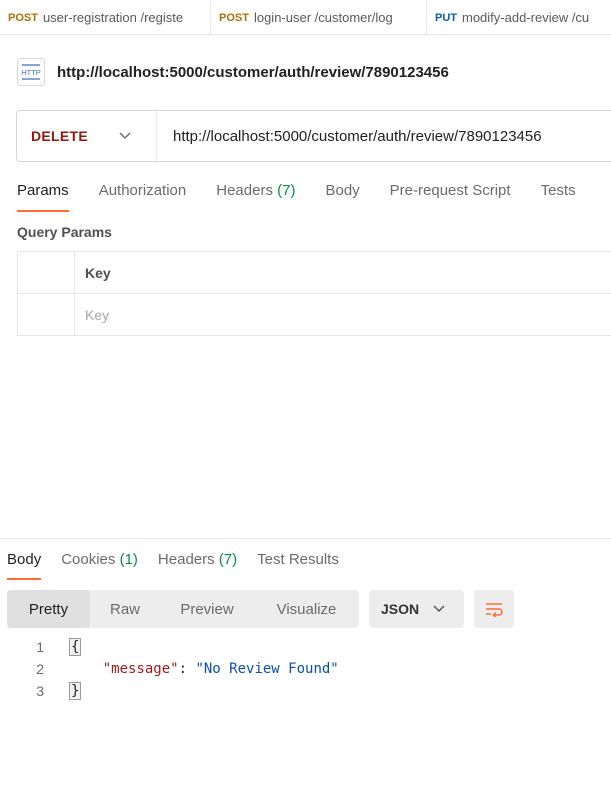 This screenshot has width=611, height=788. Describe the element at coordinates (267, 669) in the screenshot. I see `json-value: "No Review Found"` at that location.